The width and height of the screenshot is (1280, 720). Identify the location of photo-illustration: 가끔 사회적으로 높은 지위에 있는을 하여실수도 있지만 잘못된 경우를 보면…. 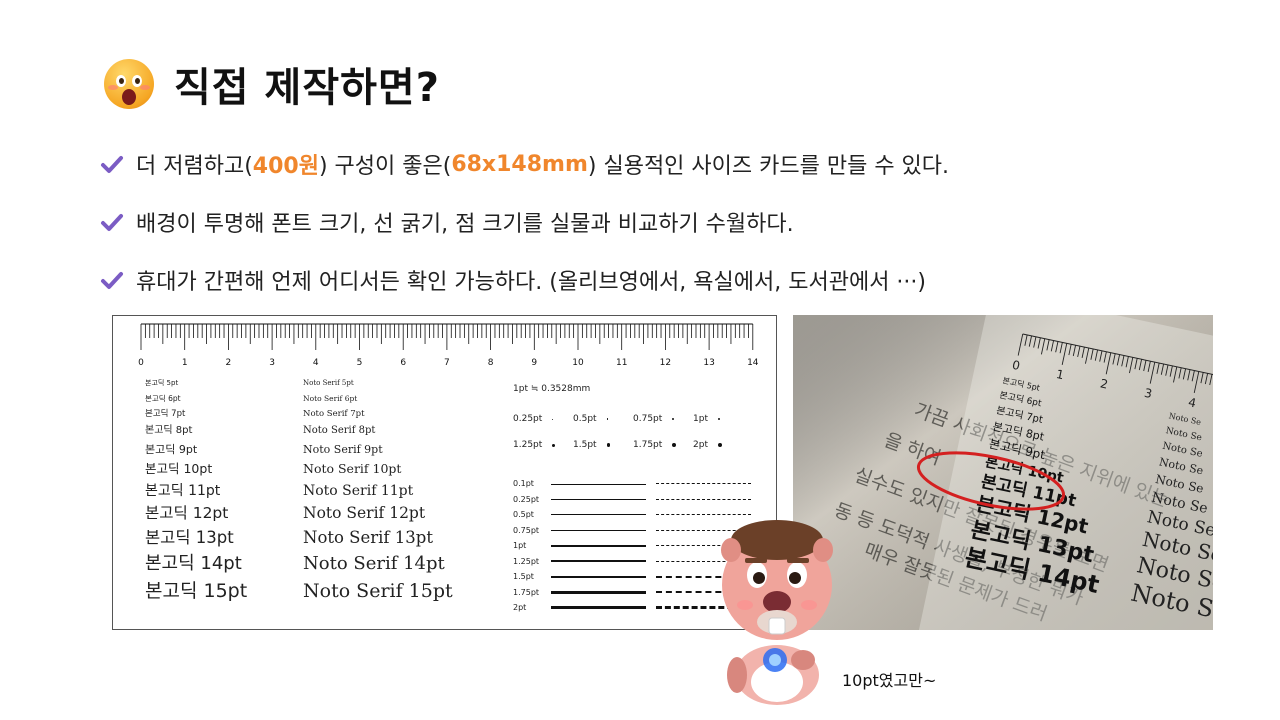
(1003, 472).